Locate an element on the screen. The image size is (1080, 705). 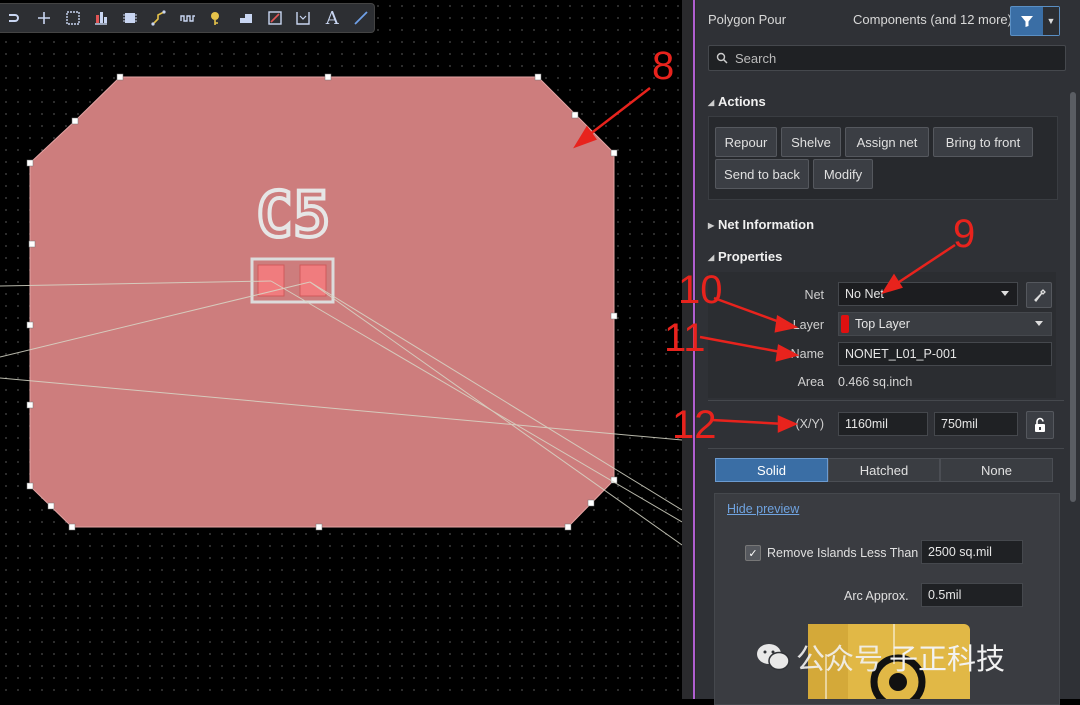
watermark-prefix: 公众号 is located at coordinates (840, 659).